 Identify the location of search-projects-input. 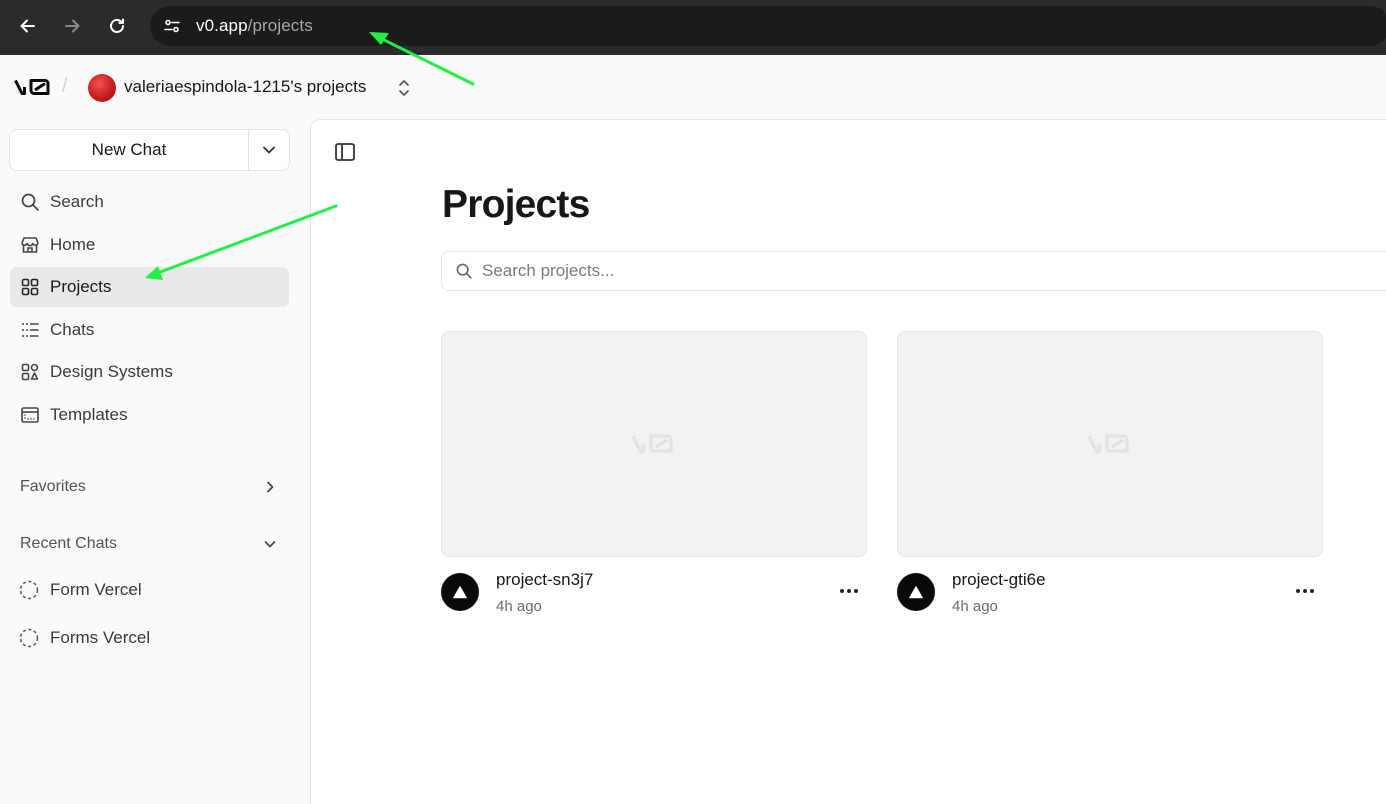
(922, 271).